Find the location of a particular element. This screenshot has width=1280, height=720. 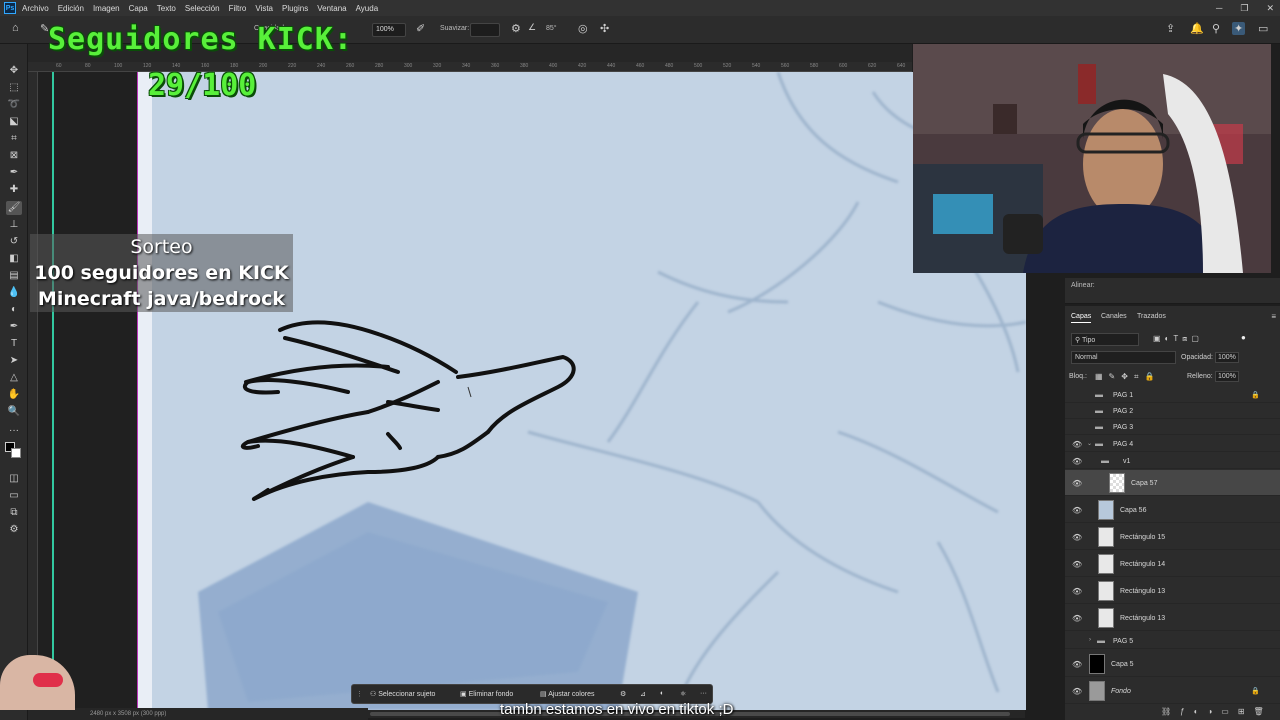

layer-row: ▬ PAG 3 is located at coordinates (1172, 427).